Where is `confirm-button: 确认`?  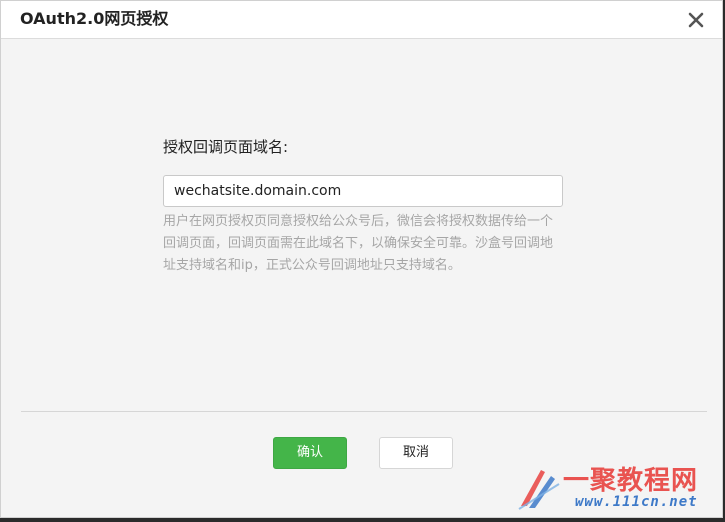
confirm-button: 确认 is located at coordinates (310, 453).